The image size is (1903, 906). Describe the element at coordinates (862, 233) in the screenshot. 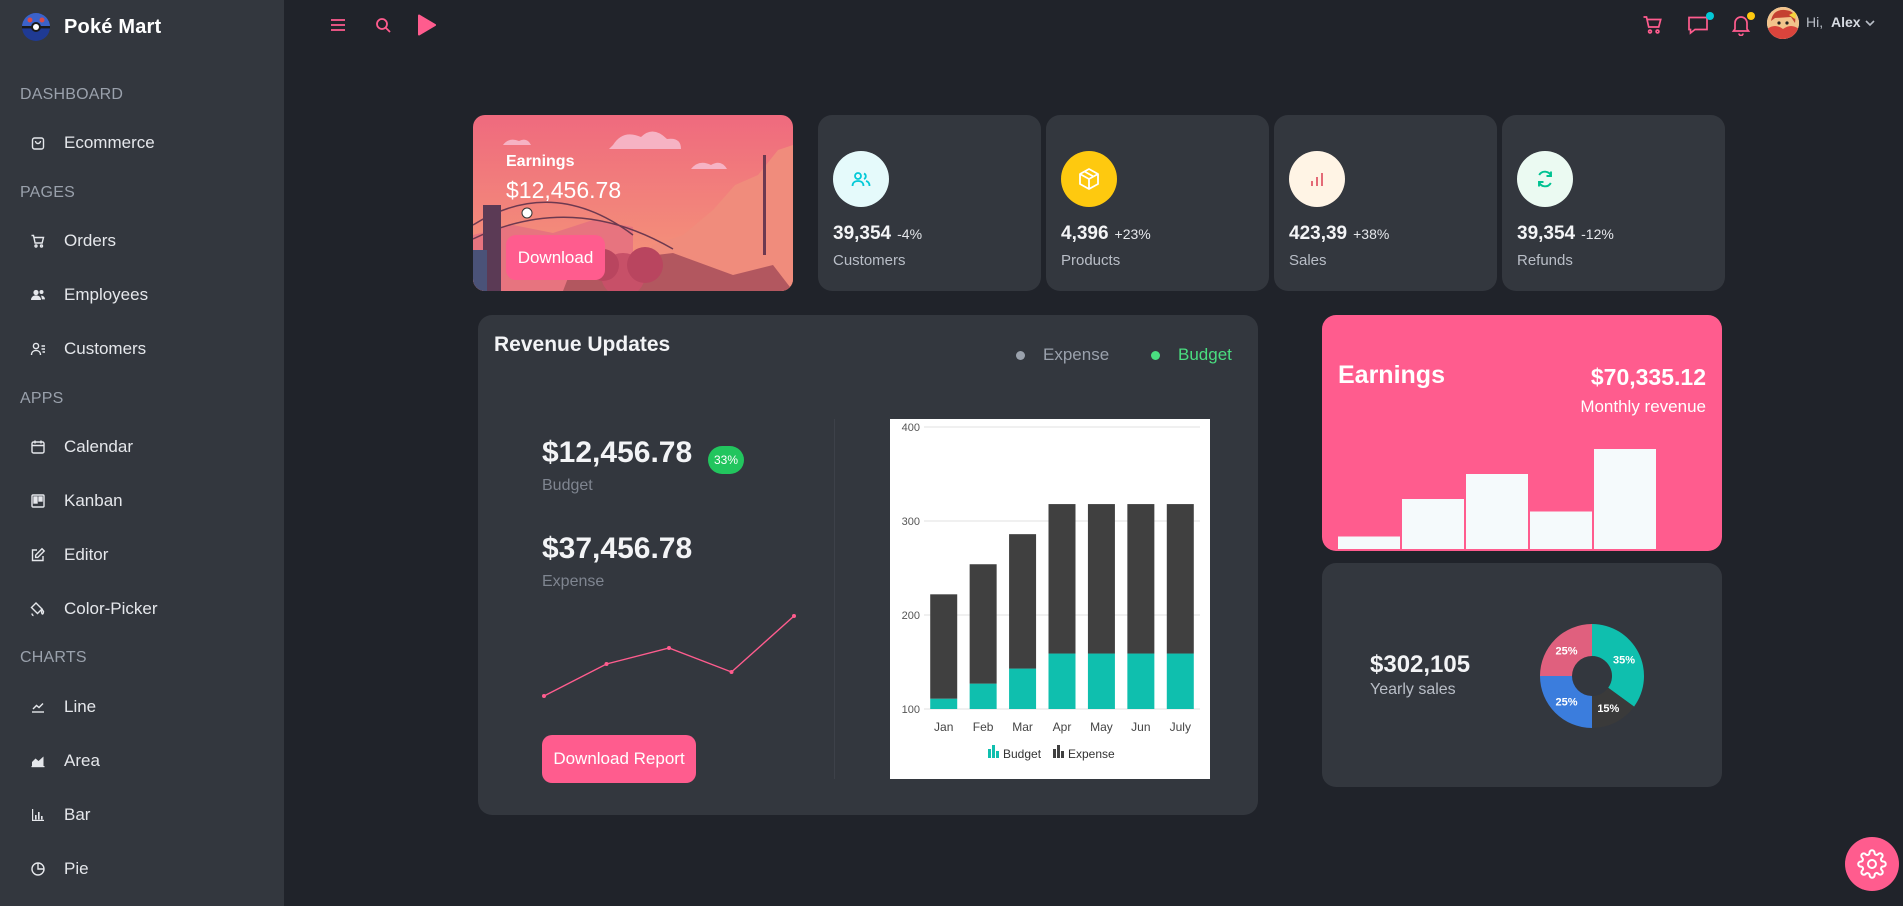

I see `stat-value: 39,354` at that location.